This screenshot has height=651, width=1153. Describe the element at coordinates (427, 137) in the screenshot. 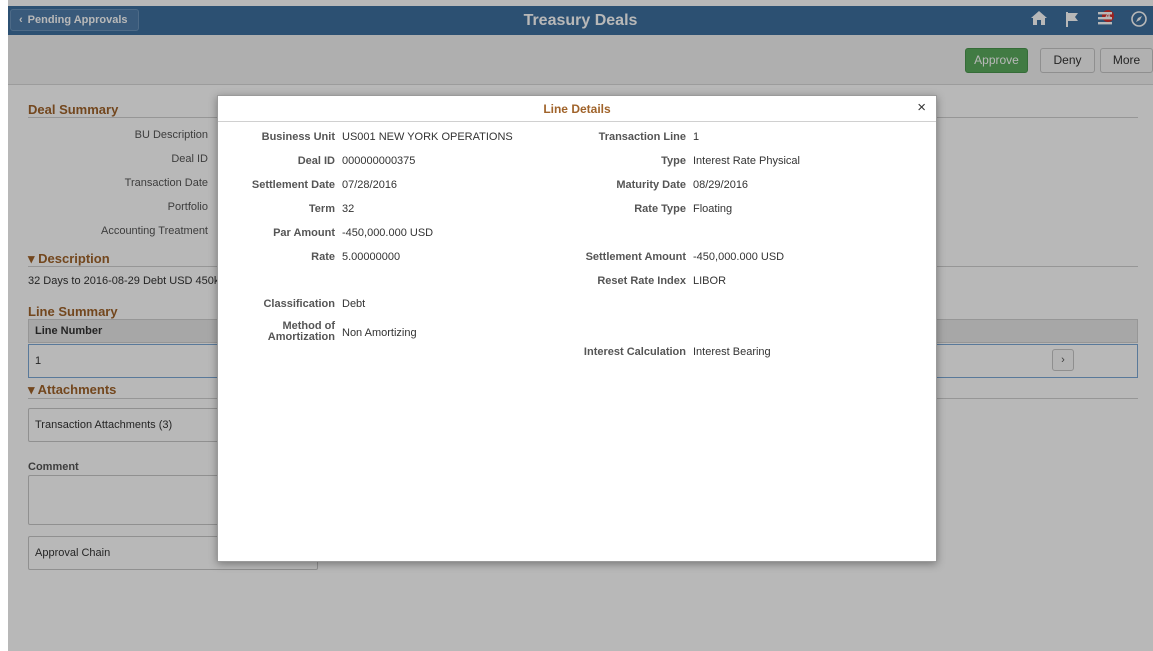

I see `business-unit-value: US001 NEW YORK OPERATIONS` at that location.